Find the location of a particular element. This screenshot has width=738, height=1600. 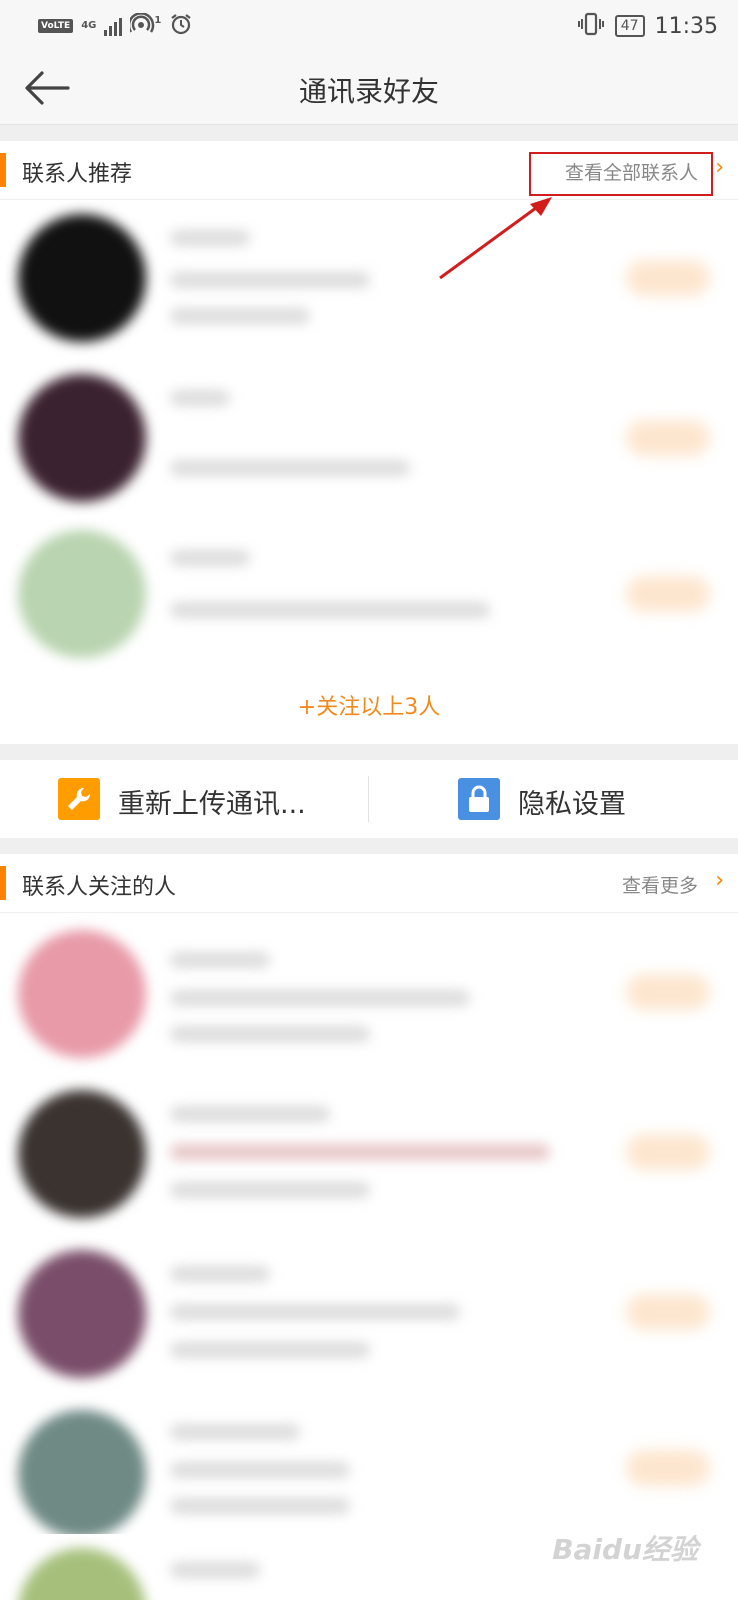

baidu-watermark-logo: Baidu经验 is located at coordinates (625, 1549).